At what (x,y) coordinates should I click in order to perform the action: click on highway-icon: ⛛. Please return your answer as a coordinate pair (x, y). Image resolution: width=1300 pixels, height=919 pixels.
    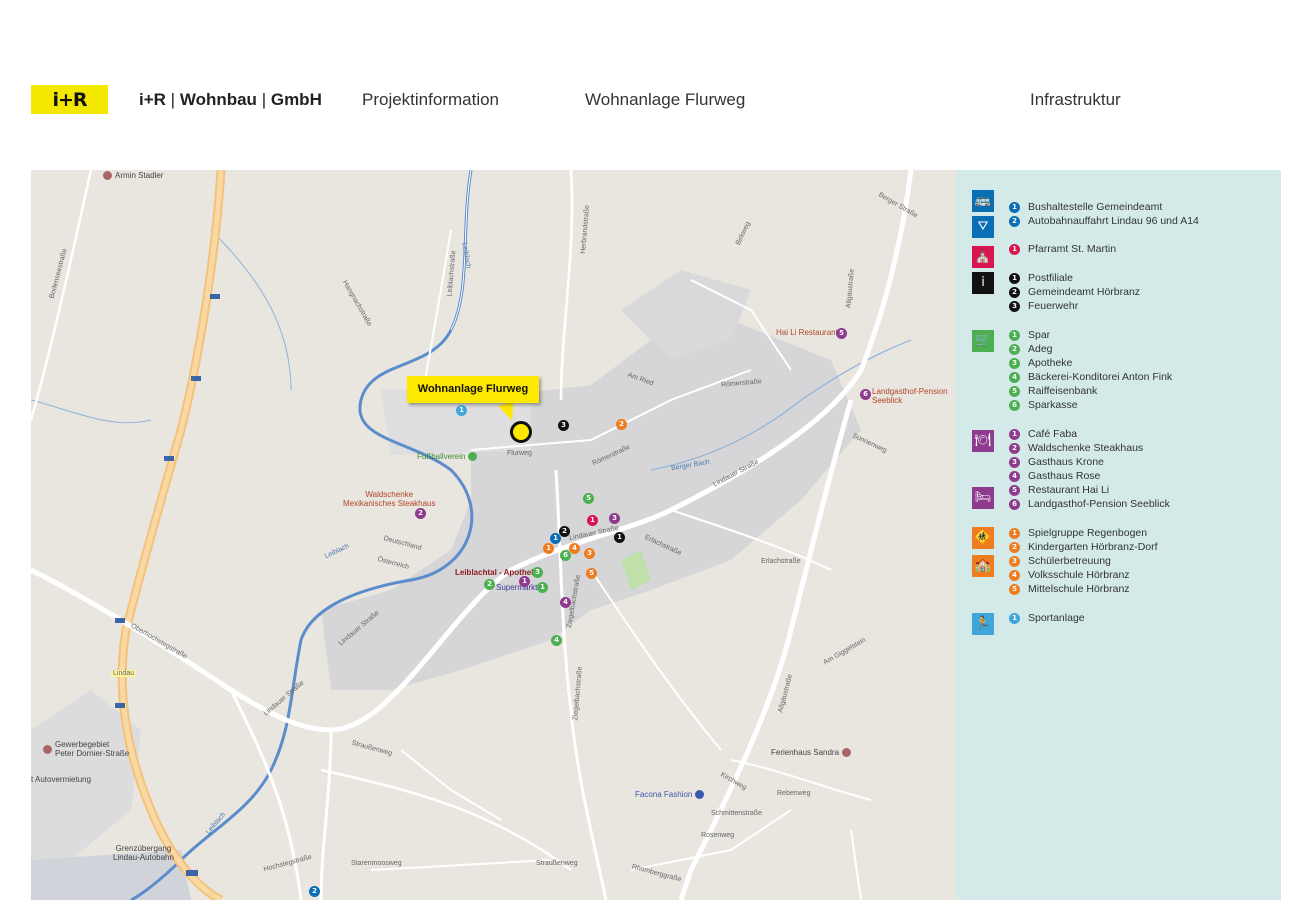
    Looking at the image, I should click on (983, 227).